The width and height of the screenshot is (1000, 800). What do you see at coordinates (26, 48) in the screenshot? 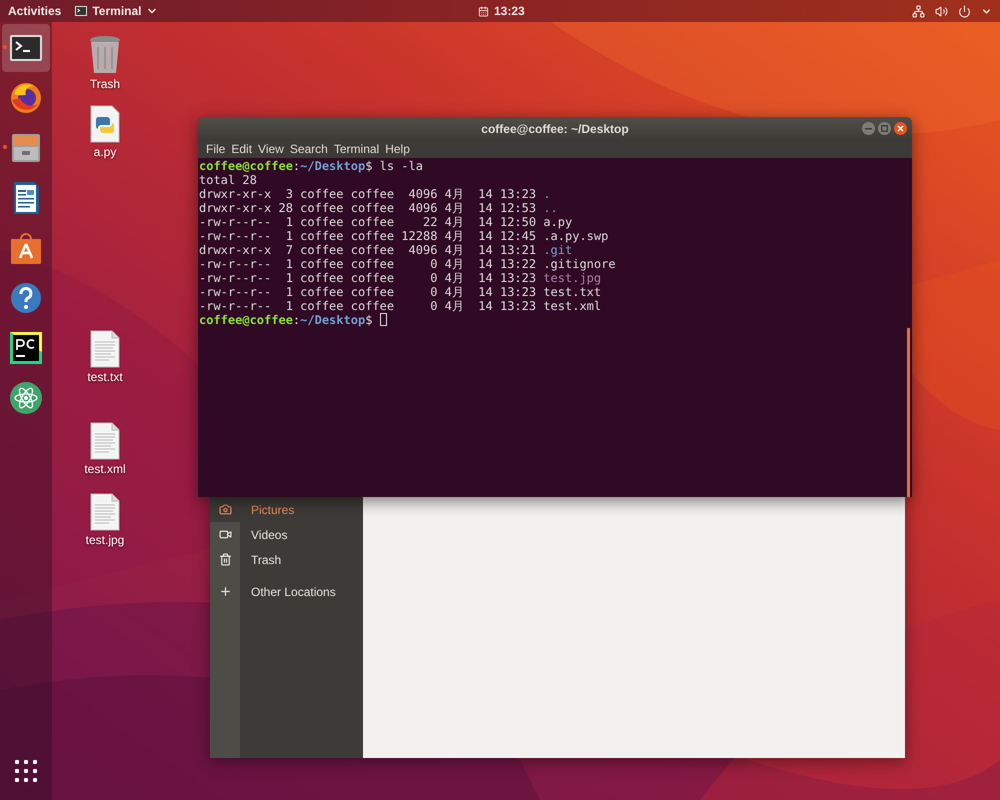
I see `dock-item` at bounding box center [26, 48].